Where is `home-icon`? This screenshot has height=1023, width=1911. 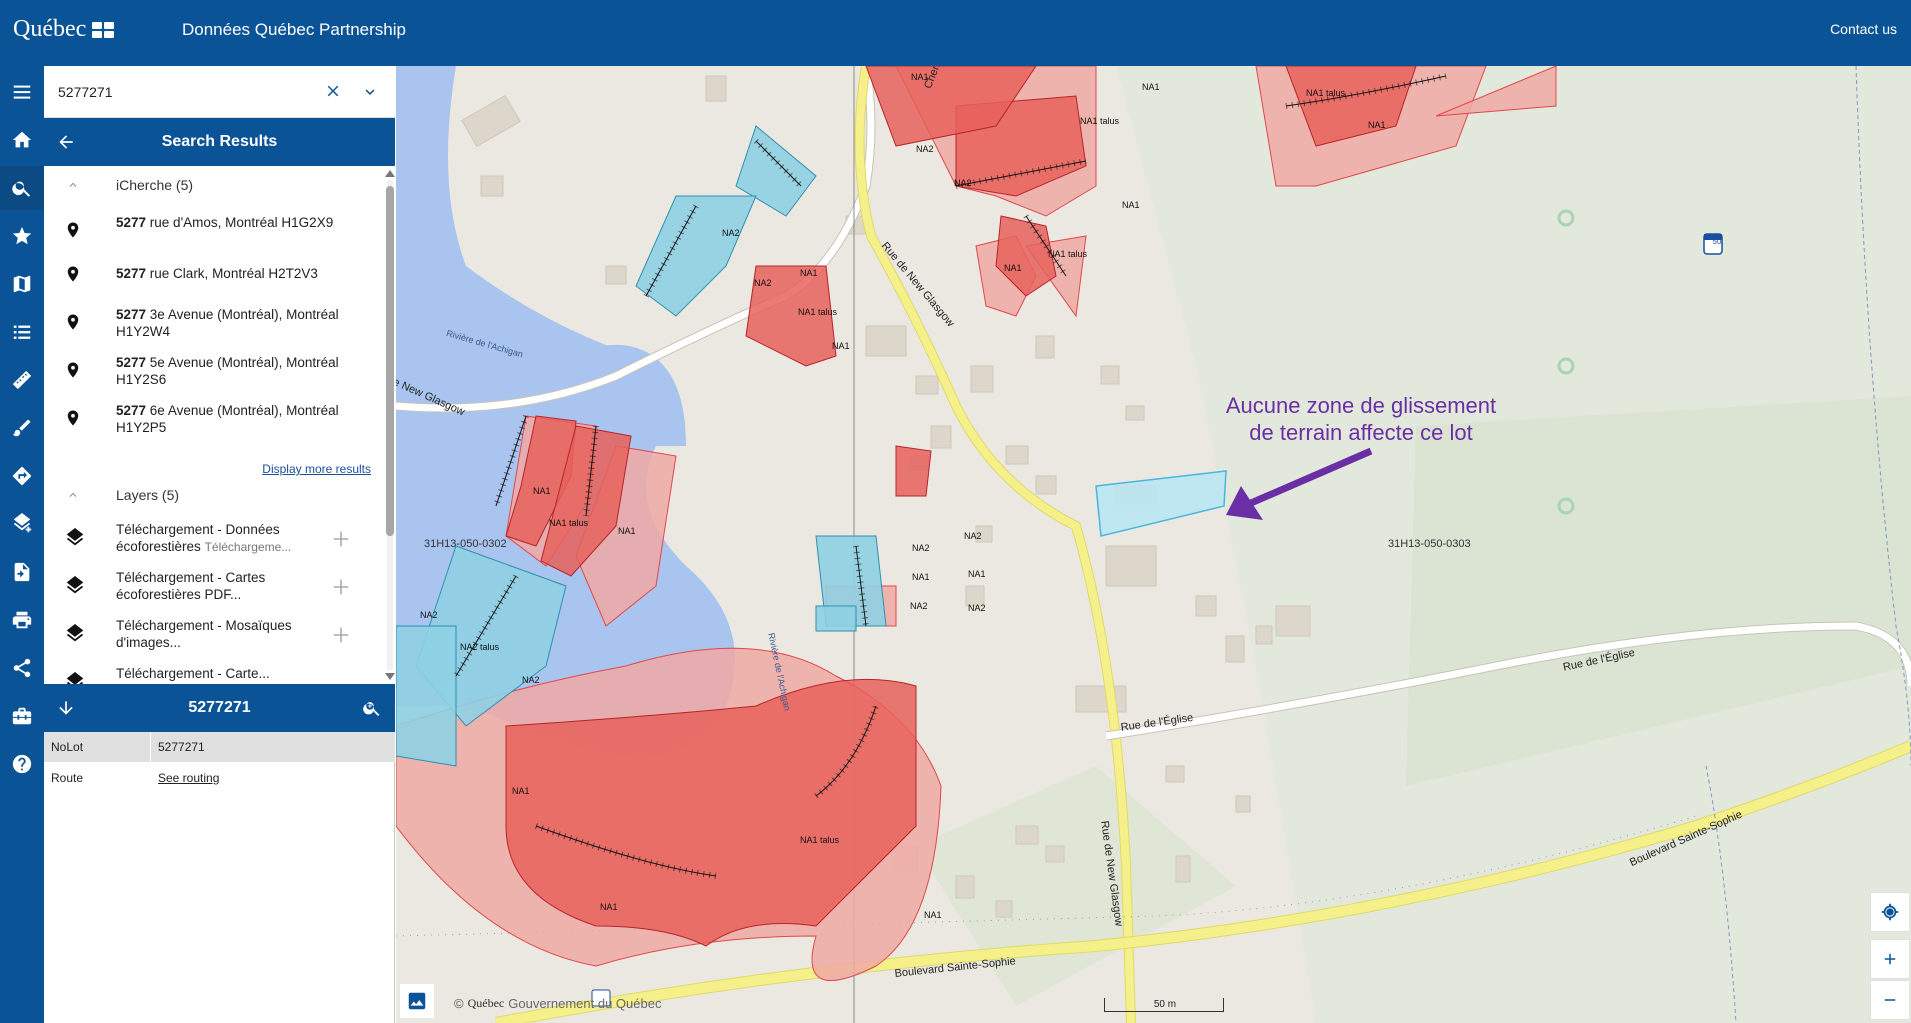 home-icon is located at coordinates (22, 139).